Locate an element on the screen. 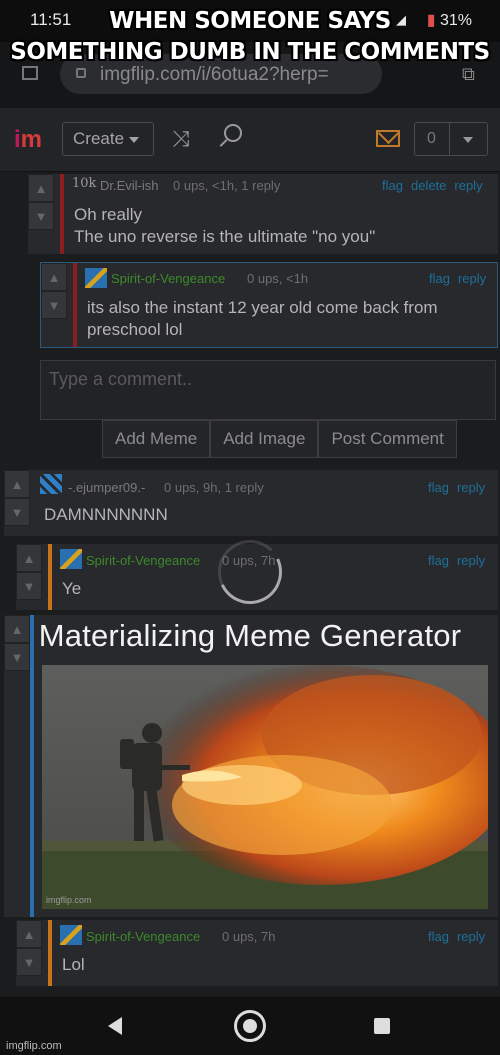 This screenshot has width=500, height=1055. add-image-button: Add Image is located at coordinates (264, 439).